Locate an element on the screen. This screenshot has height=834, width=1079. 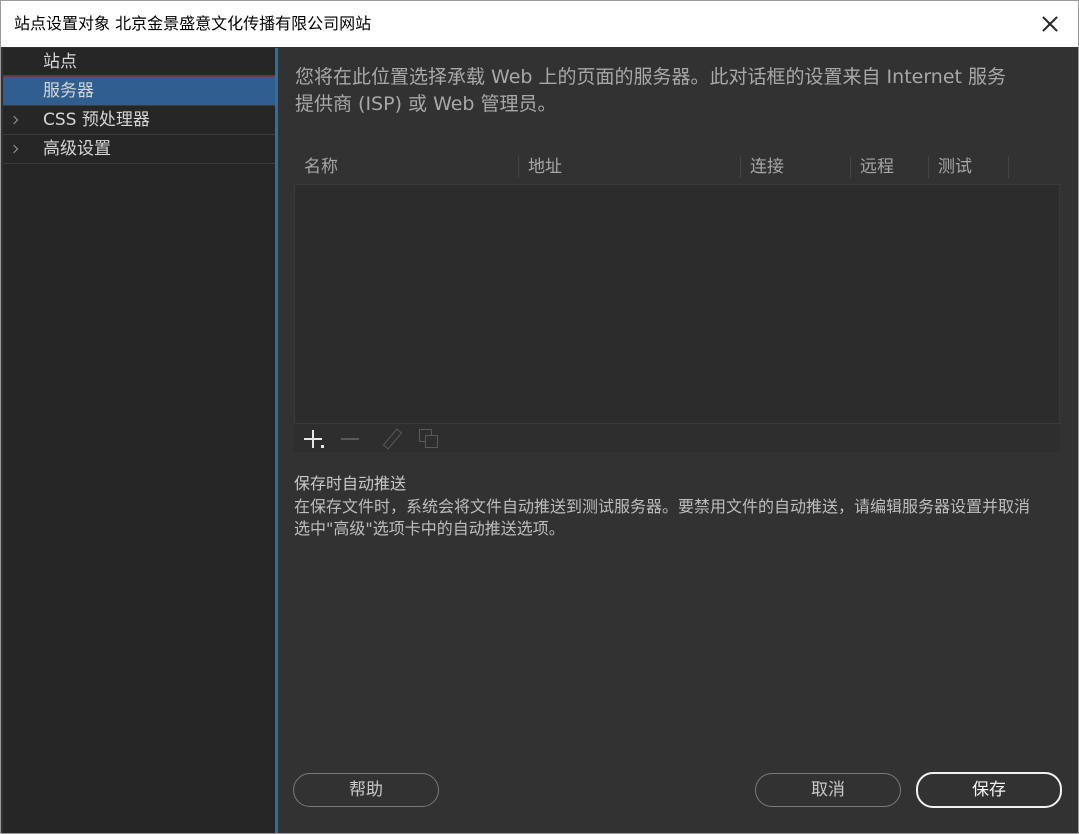
table-header: 名称 地址 连接 远程 测试 is located at coordinates (677, 167).